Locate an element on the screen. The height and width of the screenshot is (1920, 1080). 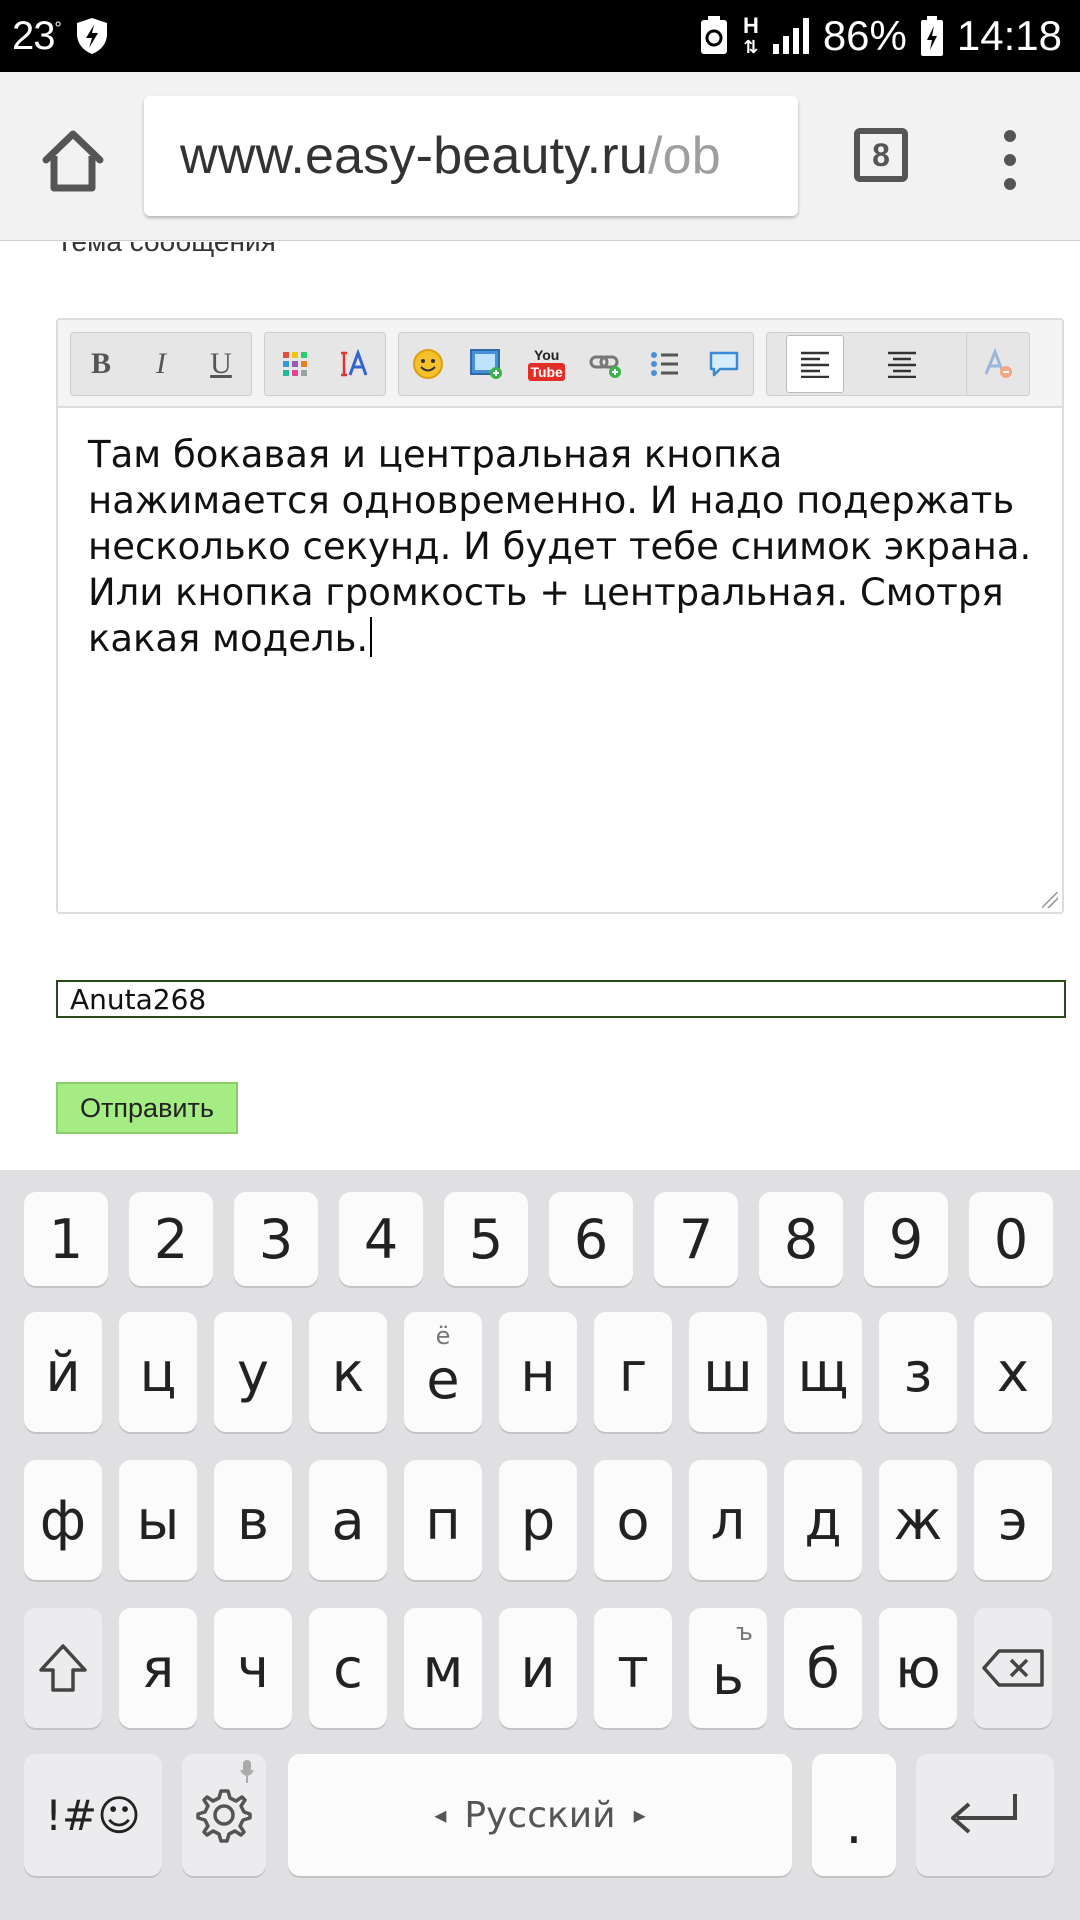
key-у: у is located at coordinates (253, 1372).